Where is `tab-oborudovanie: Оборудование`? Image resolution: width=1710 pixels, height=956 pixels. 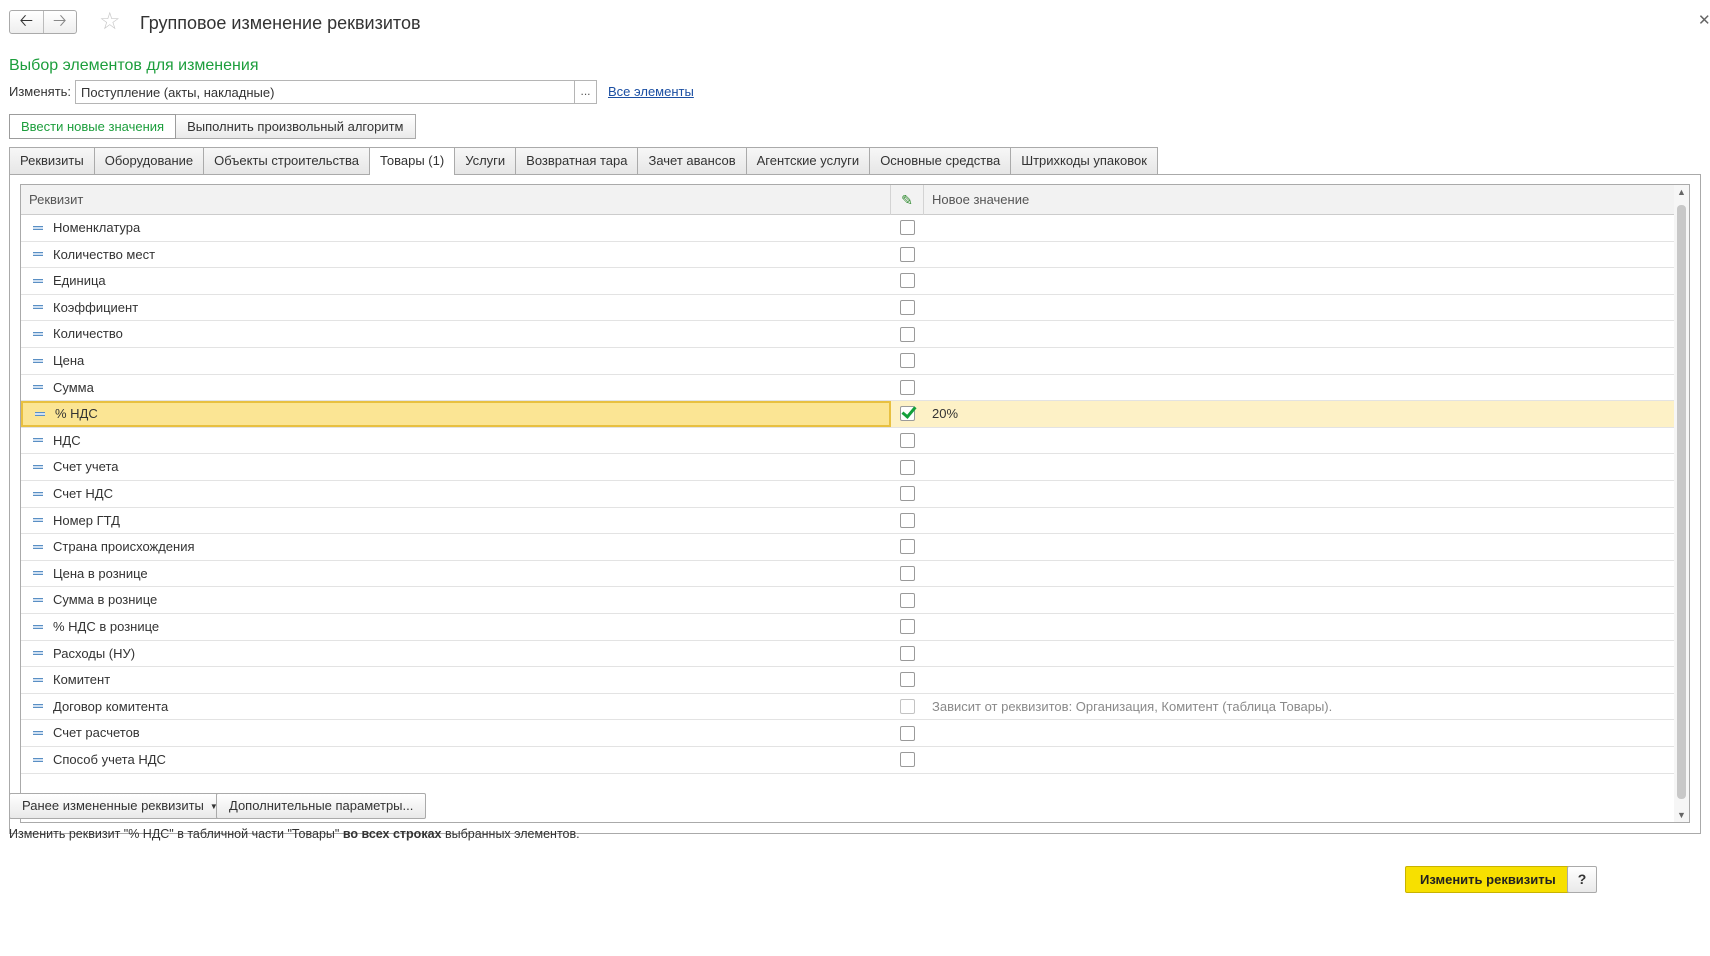 tab-oborudovanie: Оборудование is located at coordinates (149, 160).